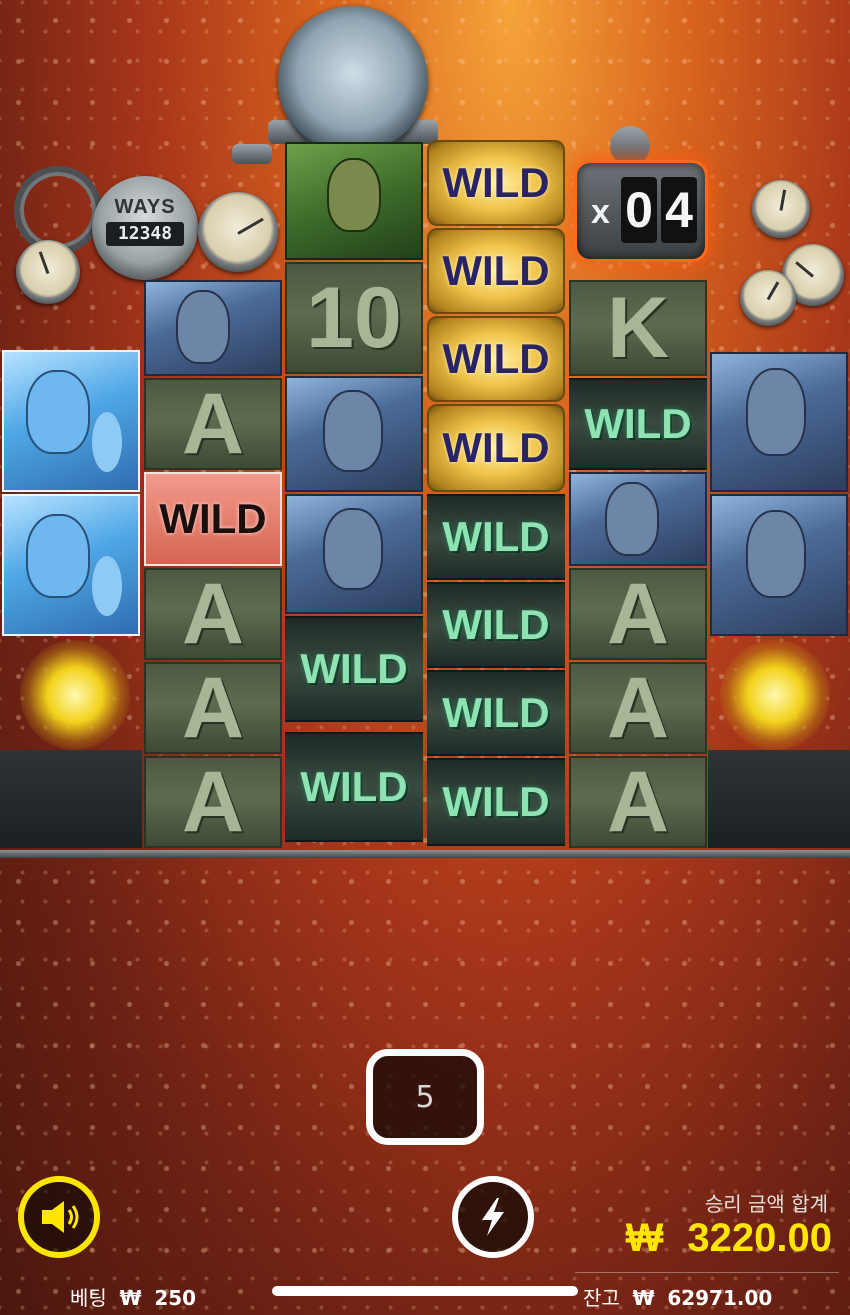 This screenshot has height=1315, width=850. Describe the element at coordinates (75, 695) in the screenshot. I see `lamp-left` at that location.